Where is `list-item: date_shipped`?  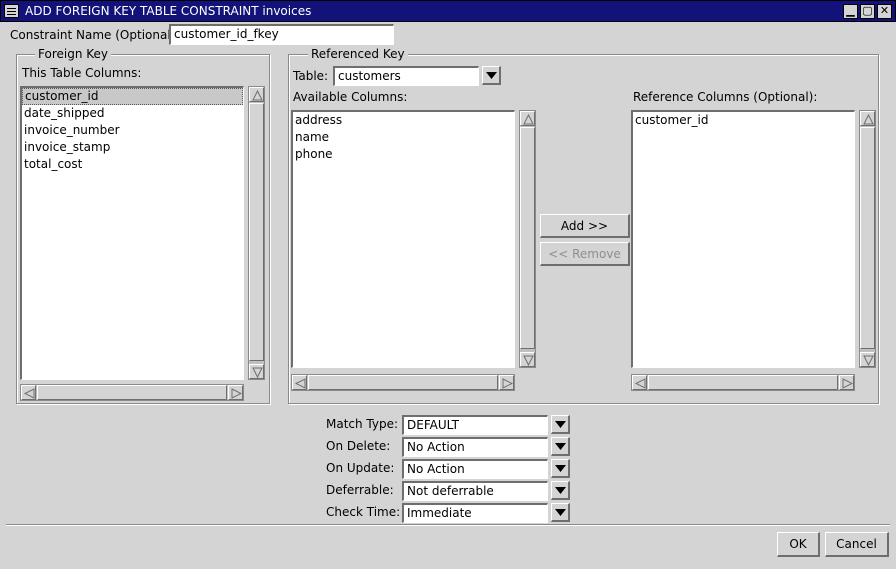 list-item: date_shipped is located at coordinates (132, 113).